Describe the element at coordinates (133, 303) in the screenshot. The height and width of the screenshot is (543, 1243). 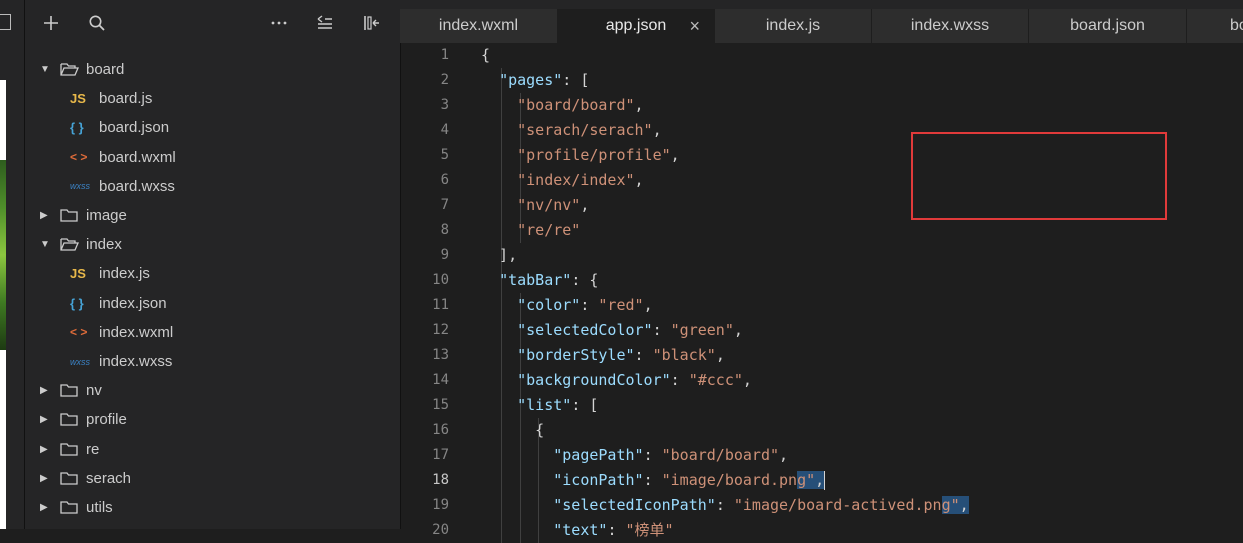
I see `tree-item-label: index.json` at that location.